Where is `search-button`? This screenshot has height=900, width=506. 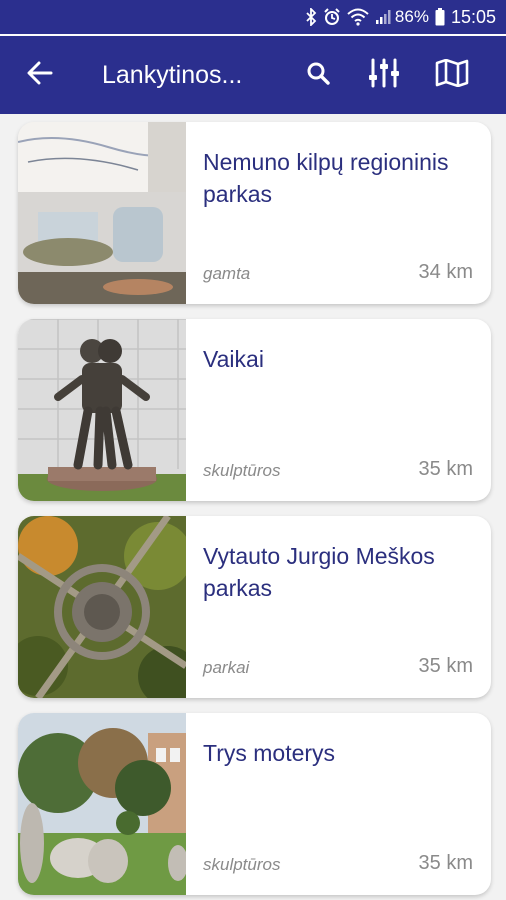 search-button is located at coordinates (318, 75).